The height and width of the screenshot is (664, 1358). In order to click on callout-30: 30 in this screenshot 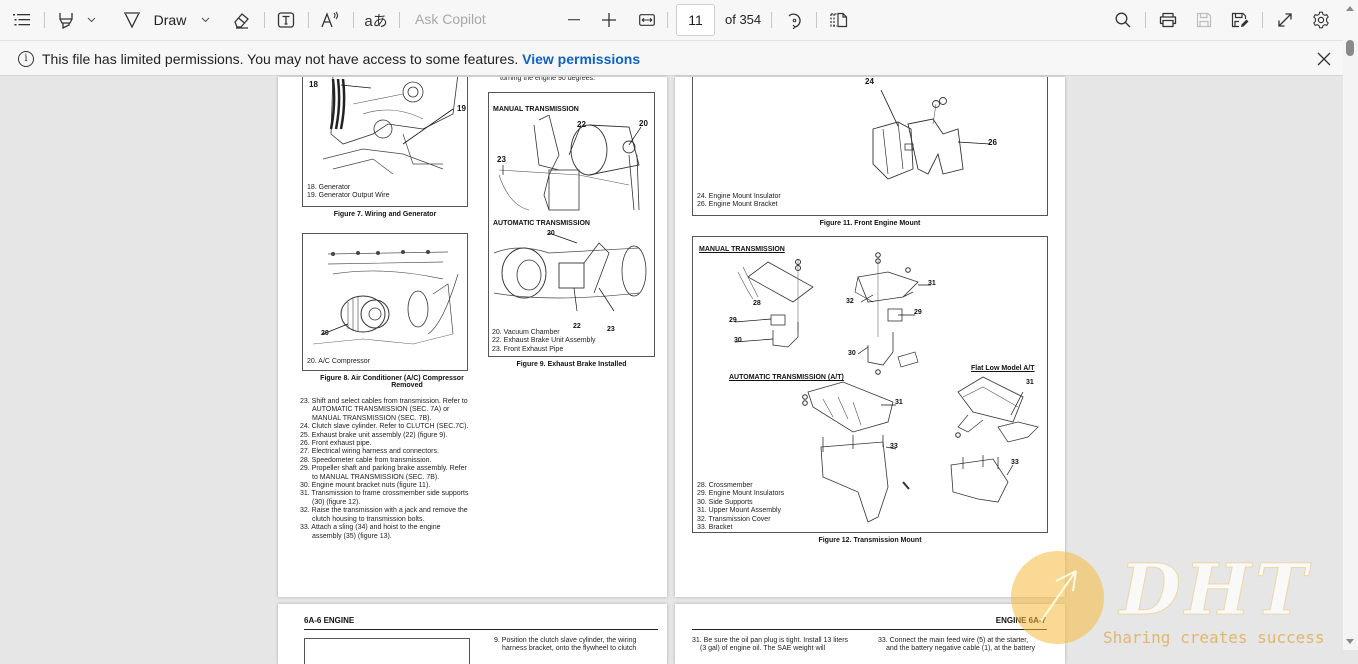, I will do `click(738, 340)`.